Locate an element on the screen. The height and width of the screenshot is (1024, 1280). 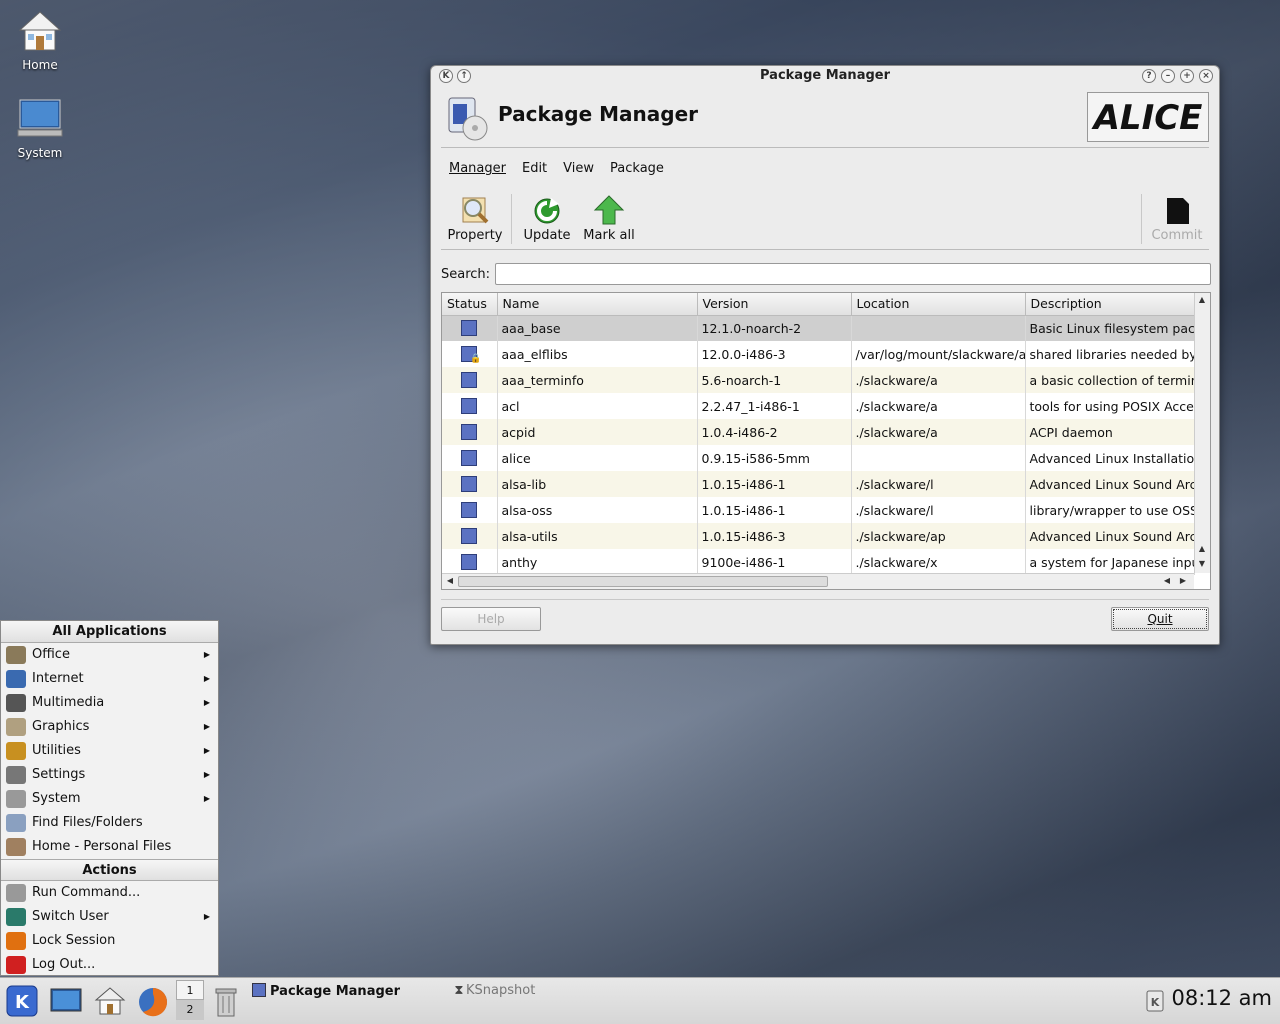
column-header-version: Version is located at coordinates (774, 304).